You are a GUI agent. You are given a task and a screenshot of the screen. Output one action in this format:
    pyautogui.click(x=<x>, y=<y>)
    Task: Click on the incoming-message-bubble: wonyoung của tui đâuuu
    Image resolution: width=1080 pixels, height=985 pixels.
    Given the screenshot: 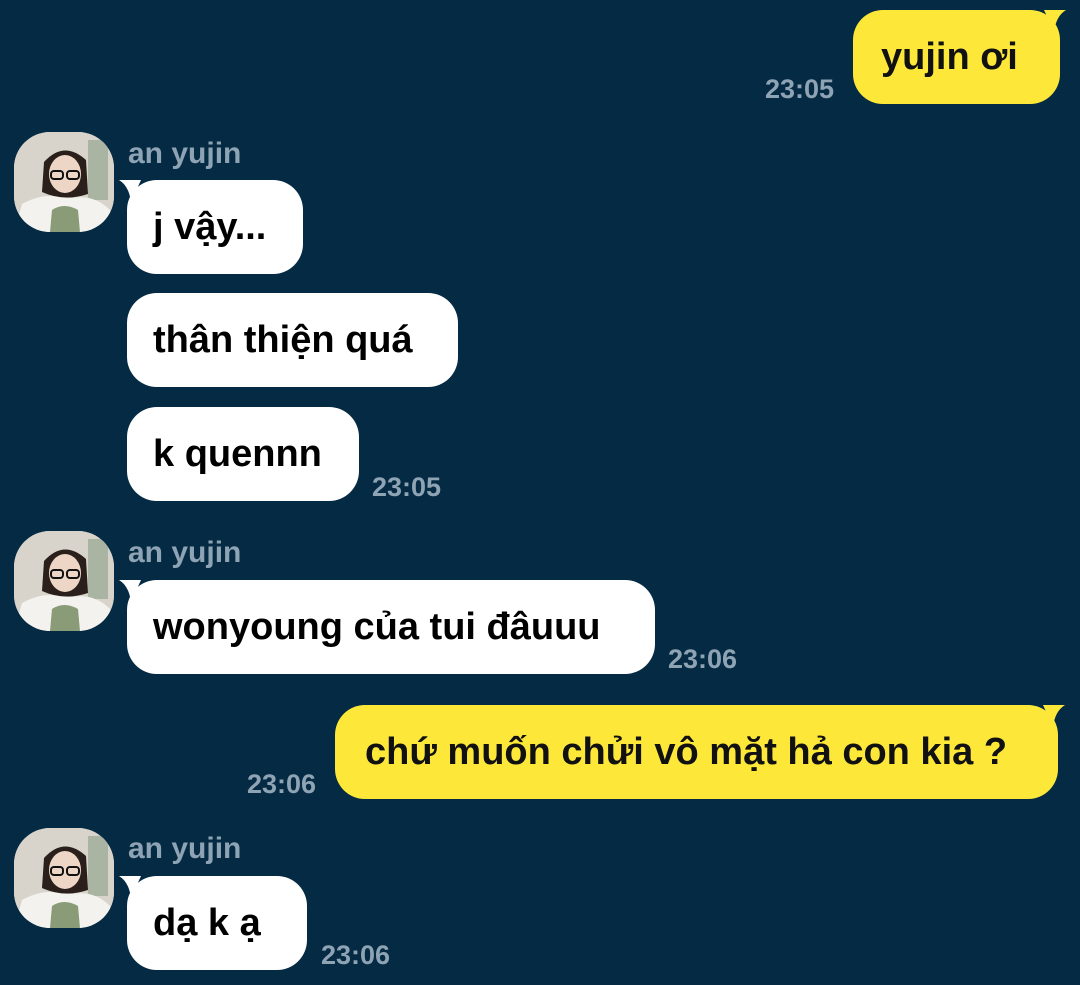 What is the action you would take?
    pyautogui.click(x=391, y=627)
    